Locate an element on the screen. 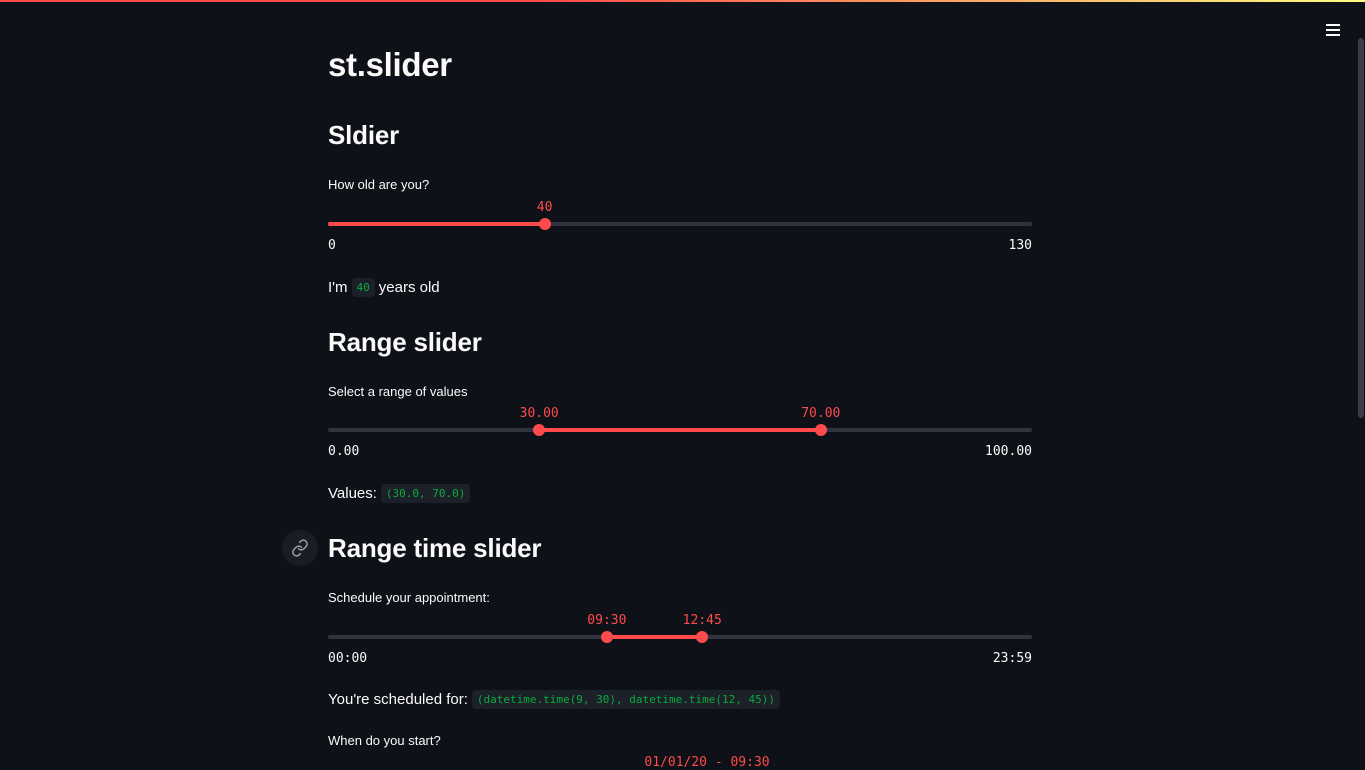  range-result-text: Values: (30.0, 70.0) is located at coordinates (401, 493).